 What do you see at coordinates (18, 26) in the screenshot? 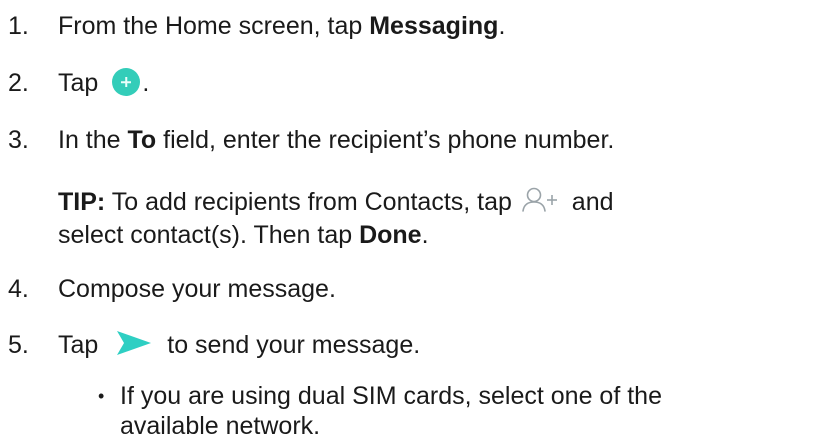
I see `step-number: 1.` at bounding box center [18, 26].